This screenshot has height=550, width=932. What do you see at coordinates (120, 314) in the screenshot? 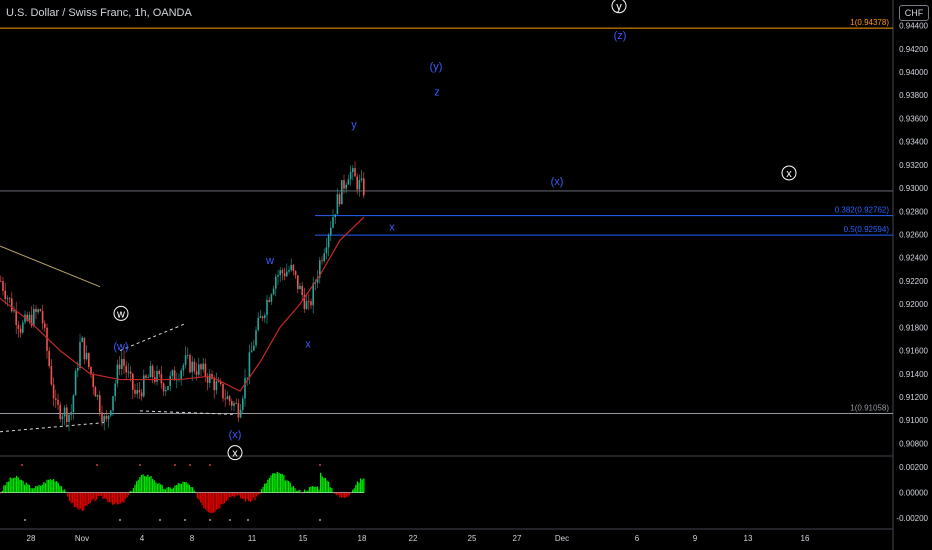
I see `wave-label: w` at bounding box center [120, 314].